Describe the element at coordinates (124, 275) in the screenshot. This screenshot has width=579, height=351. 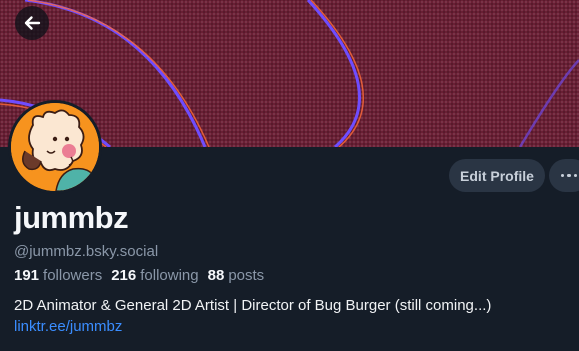
I see `following-count: 216` at that location.